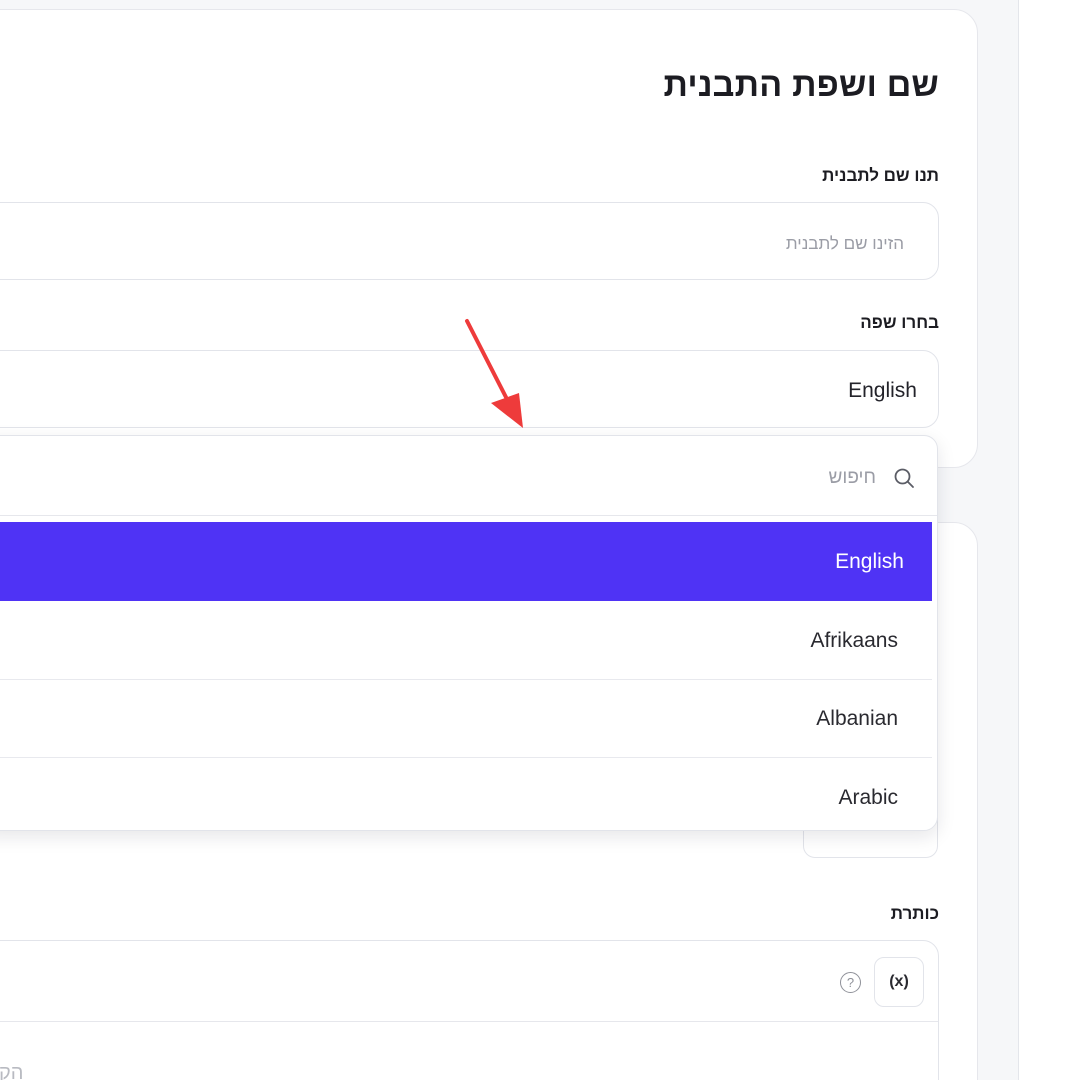 This screenshot has height=1080, width=1080. Describe the element at coordinates (494, 373) in the screenshot. I see `annotation-arrow-icon` at that location.